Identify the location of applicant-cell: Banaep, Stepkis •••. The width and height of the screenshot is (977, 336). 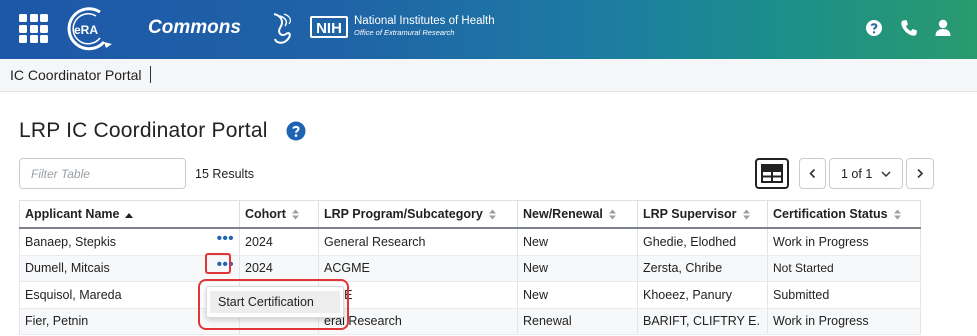
(129, 242).